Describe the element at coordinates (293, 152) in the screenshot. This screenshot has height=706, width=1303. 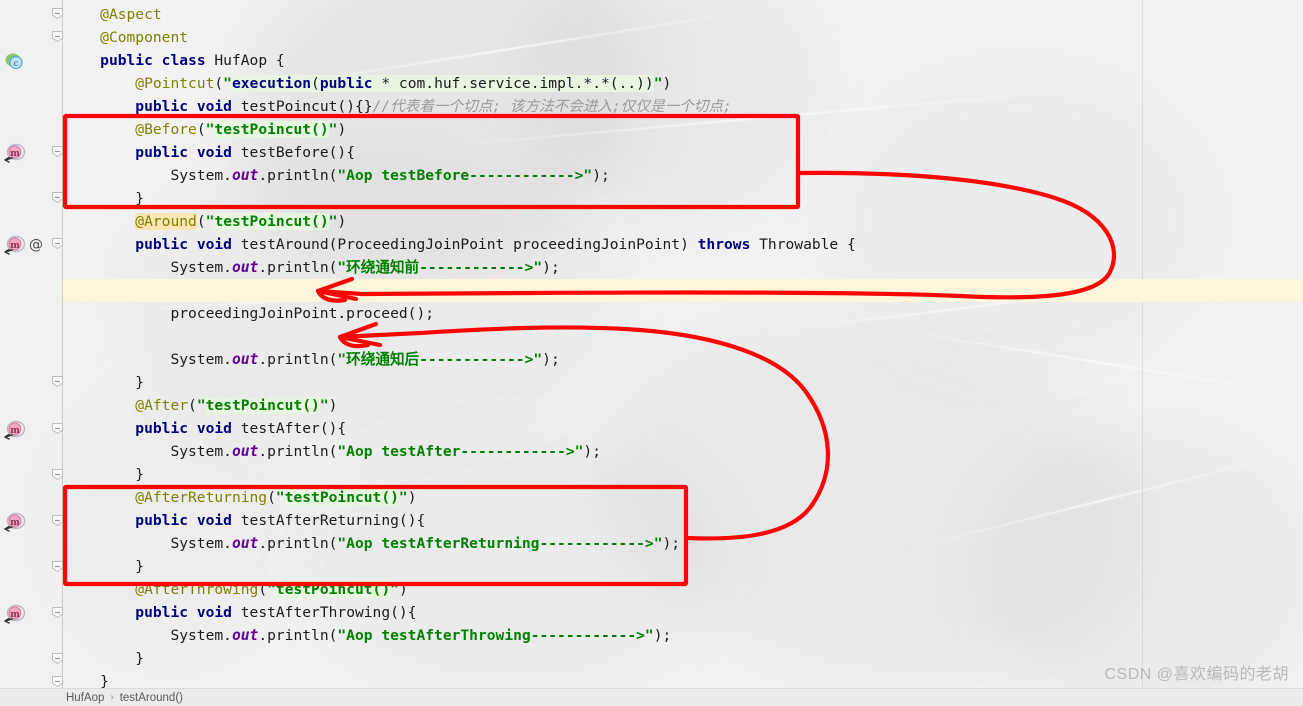
I see `code-token: testBefore(){` at that location.